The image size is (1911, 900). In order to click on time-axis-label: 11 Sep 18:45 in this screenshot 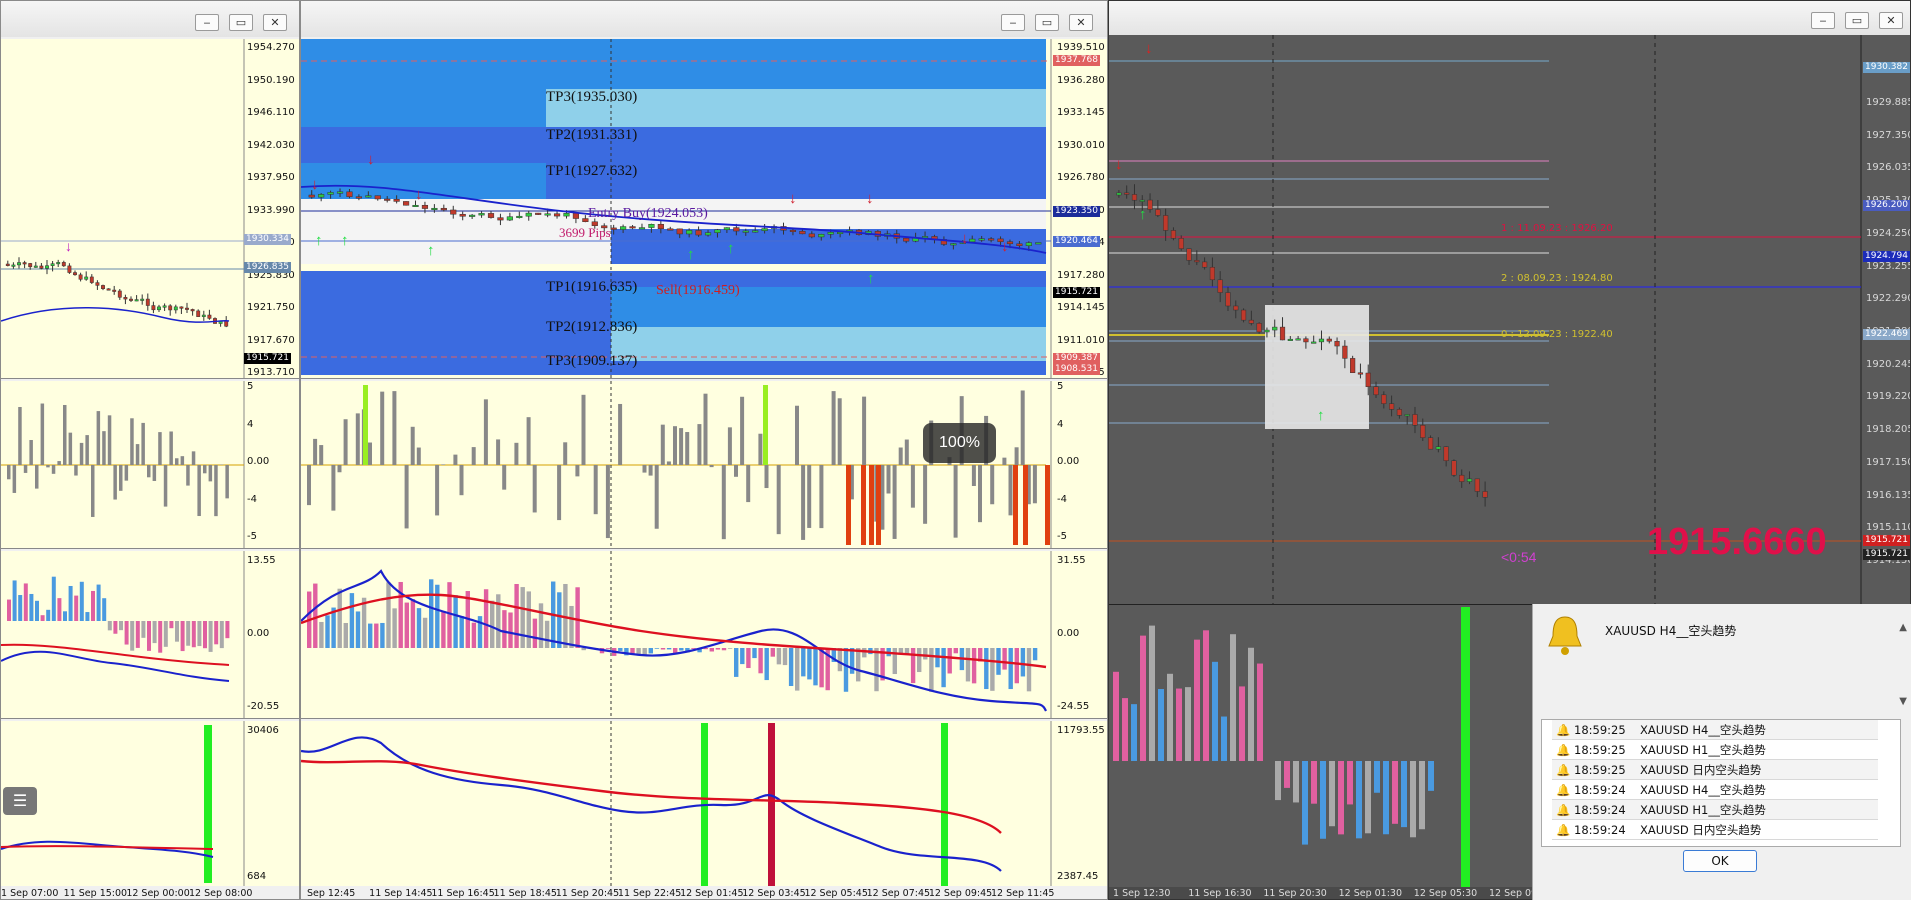, I will do `click(525, 893)`.